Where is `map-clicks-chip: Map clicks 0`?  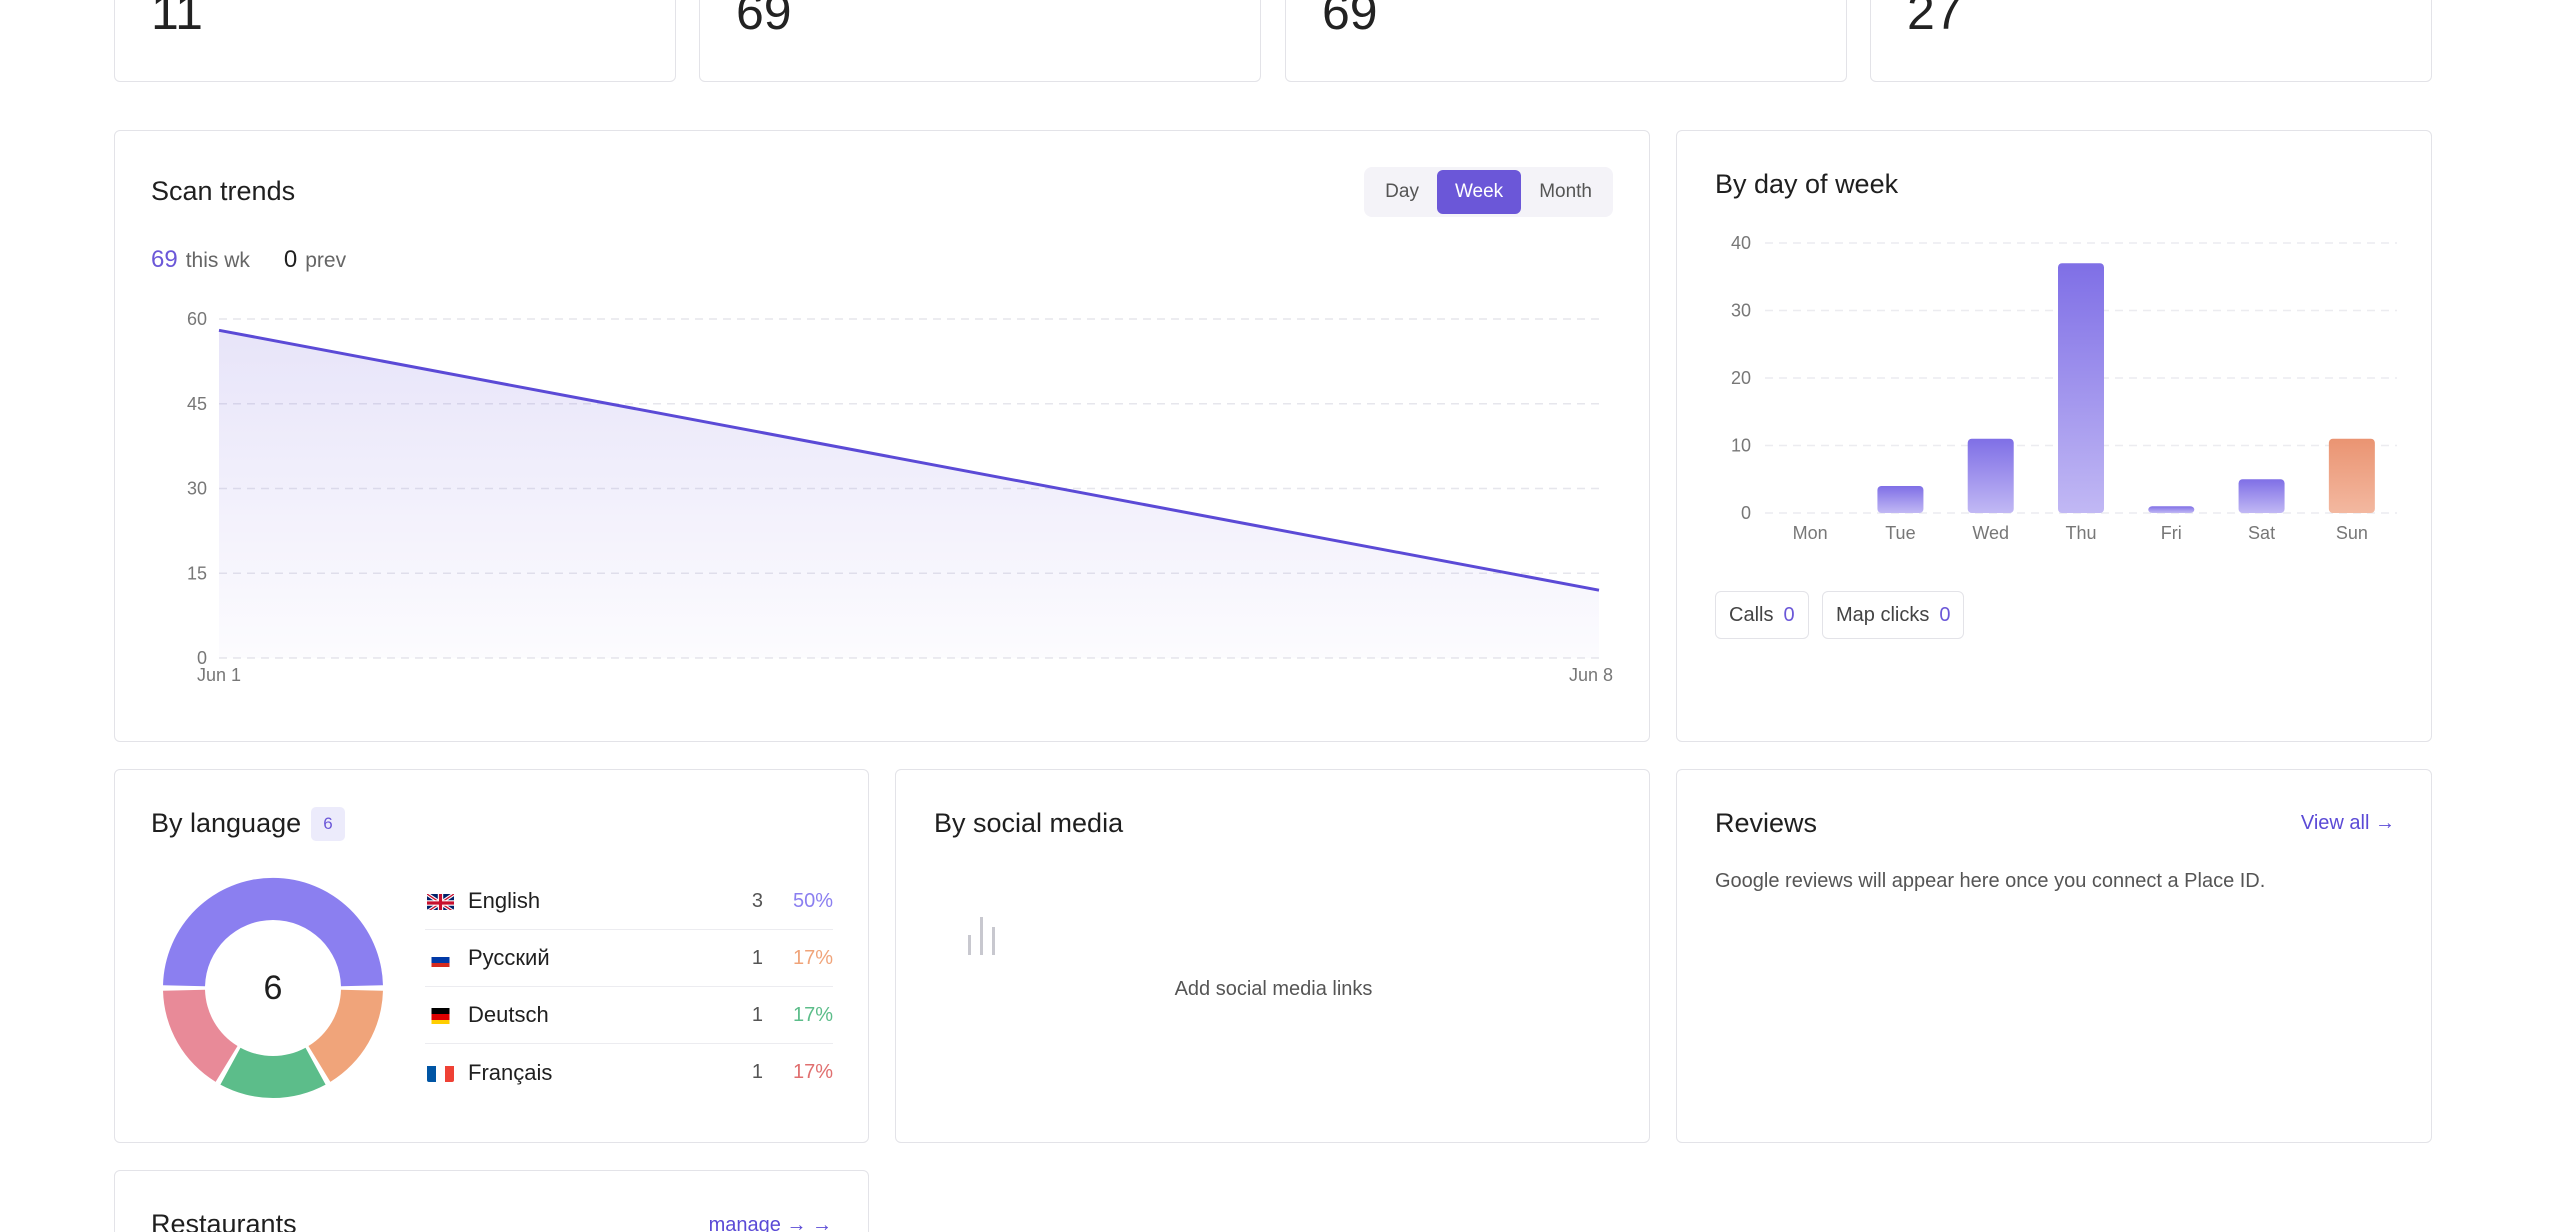 map-clicks-chip: Map clicks 0 is located at coordinates (1893, 615).